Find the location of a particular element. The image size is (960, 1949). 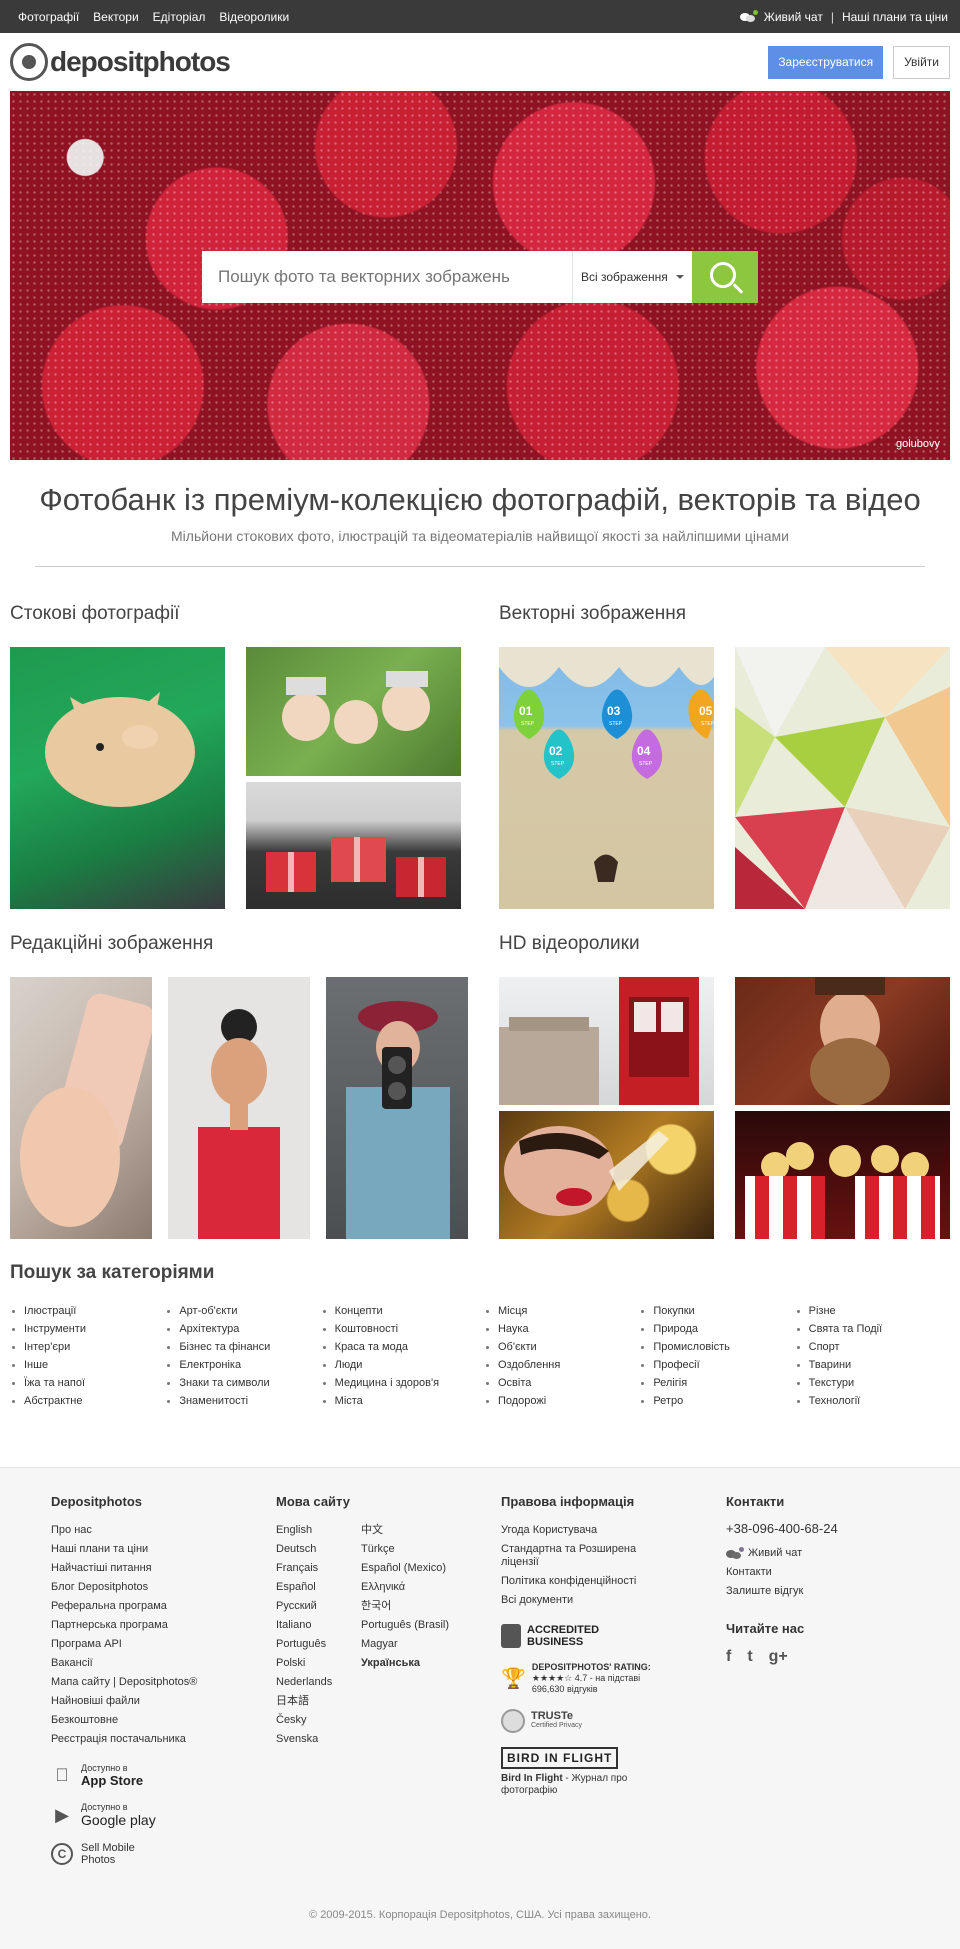

category-link: Об'єкти is located at coordinates (561, 1347).